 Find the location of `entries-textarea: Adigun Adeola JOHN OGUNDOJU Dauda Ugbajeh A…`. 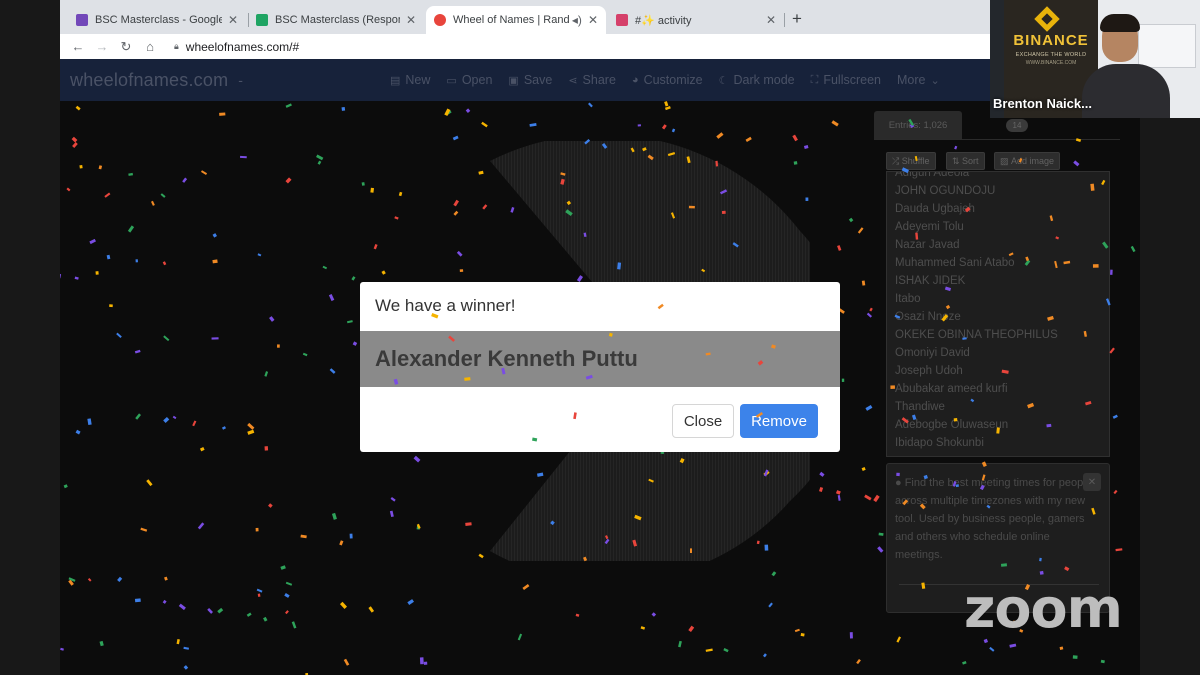

entries-textarea: Adigun Adeola JOHN OGUNDOJU Dauda Ugbajeh A… is located at coordinates (998, 314).